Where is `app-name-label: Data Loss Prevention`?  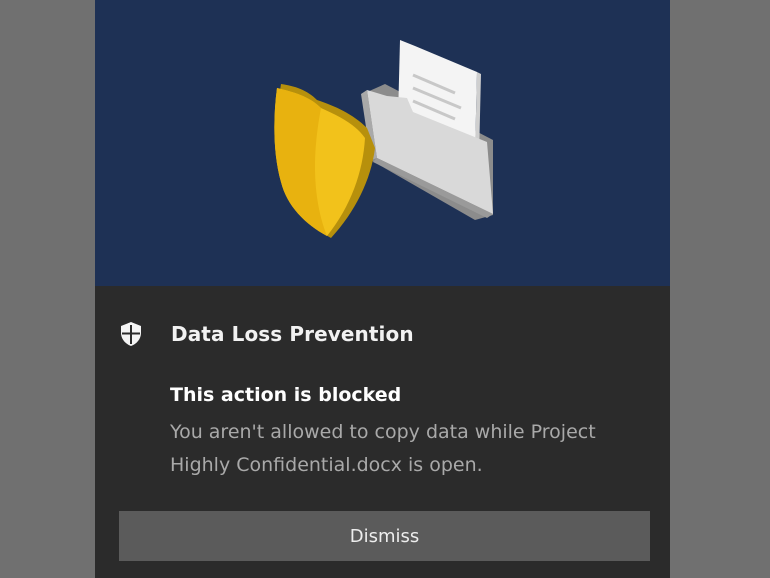
app-name-label: Data Loss Prevention is located at coordinates (292, 334).